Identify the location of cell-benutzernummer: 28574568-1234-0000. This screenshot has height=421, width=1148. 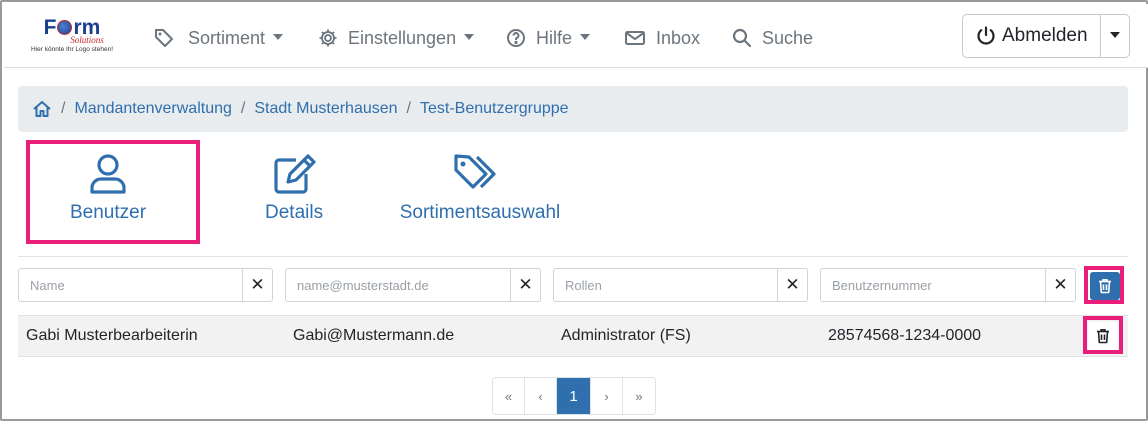
(905, 335).